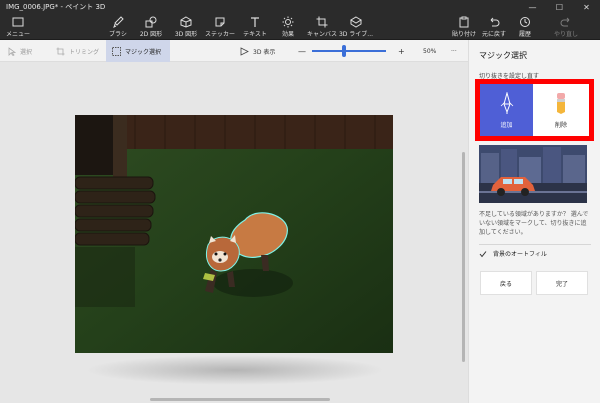 The height and width of the screenshot is (403, 600). What do you see at coordinates (264, 52) in the screenshot?
I see `view-3d-label: 3D 表示` at bounding box center [264, 52].